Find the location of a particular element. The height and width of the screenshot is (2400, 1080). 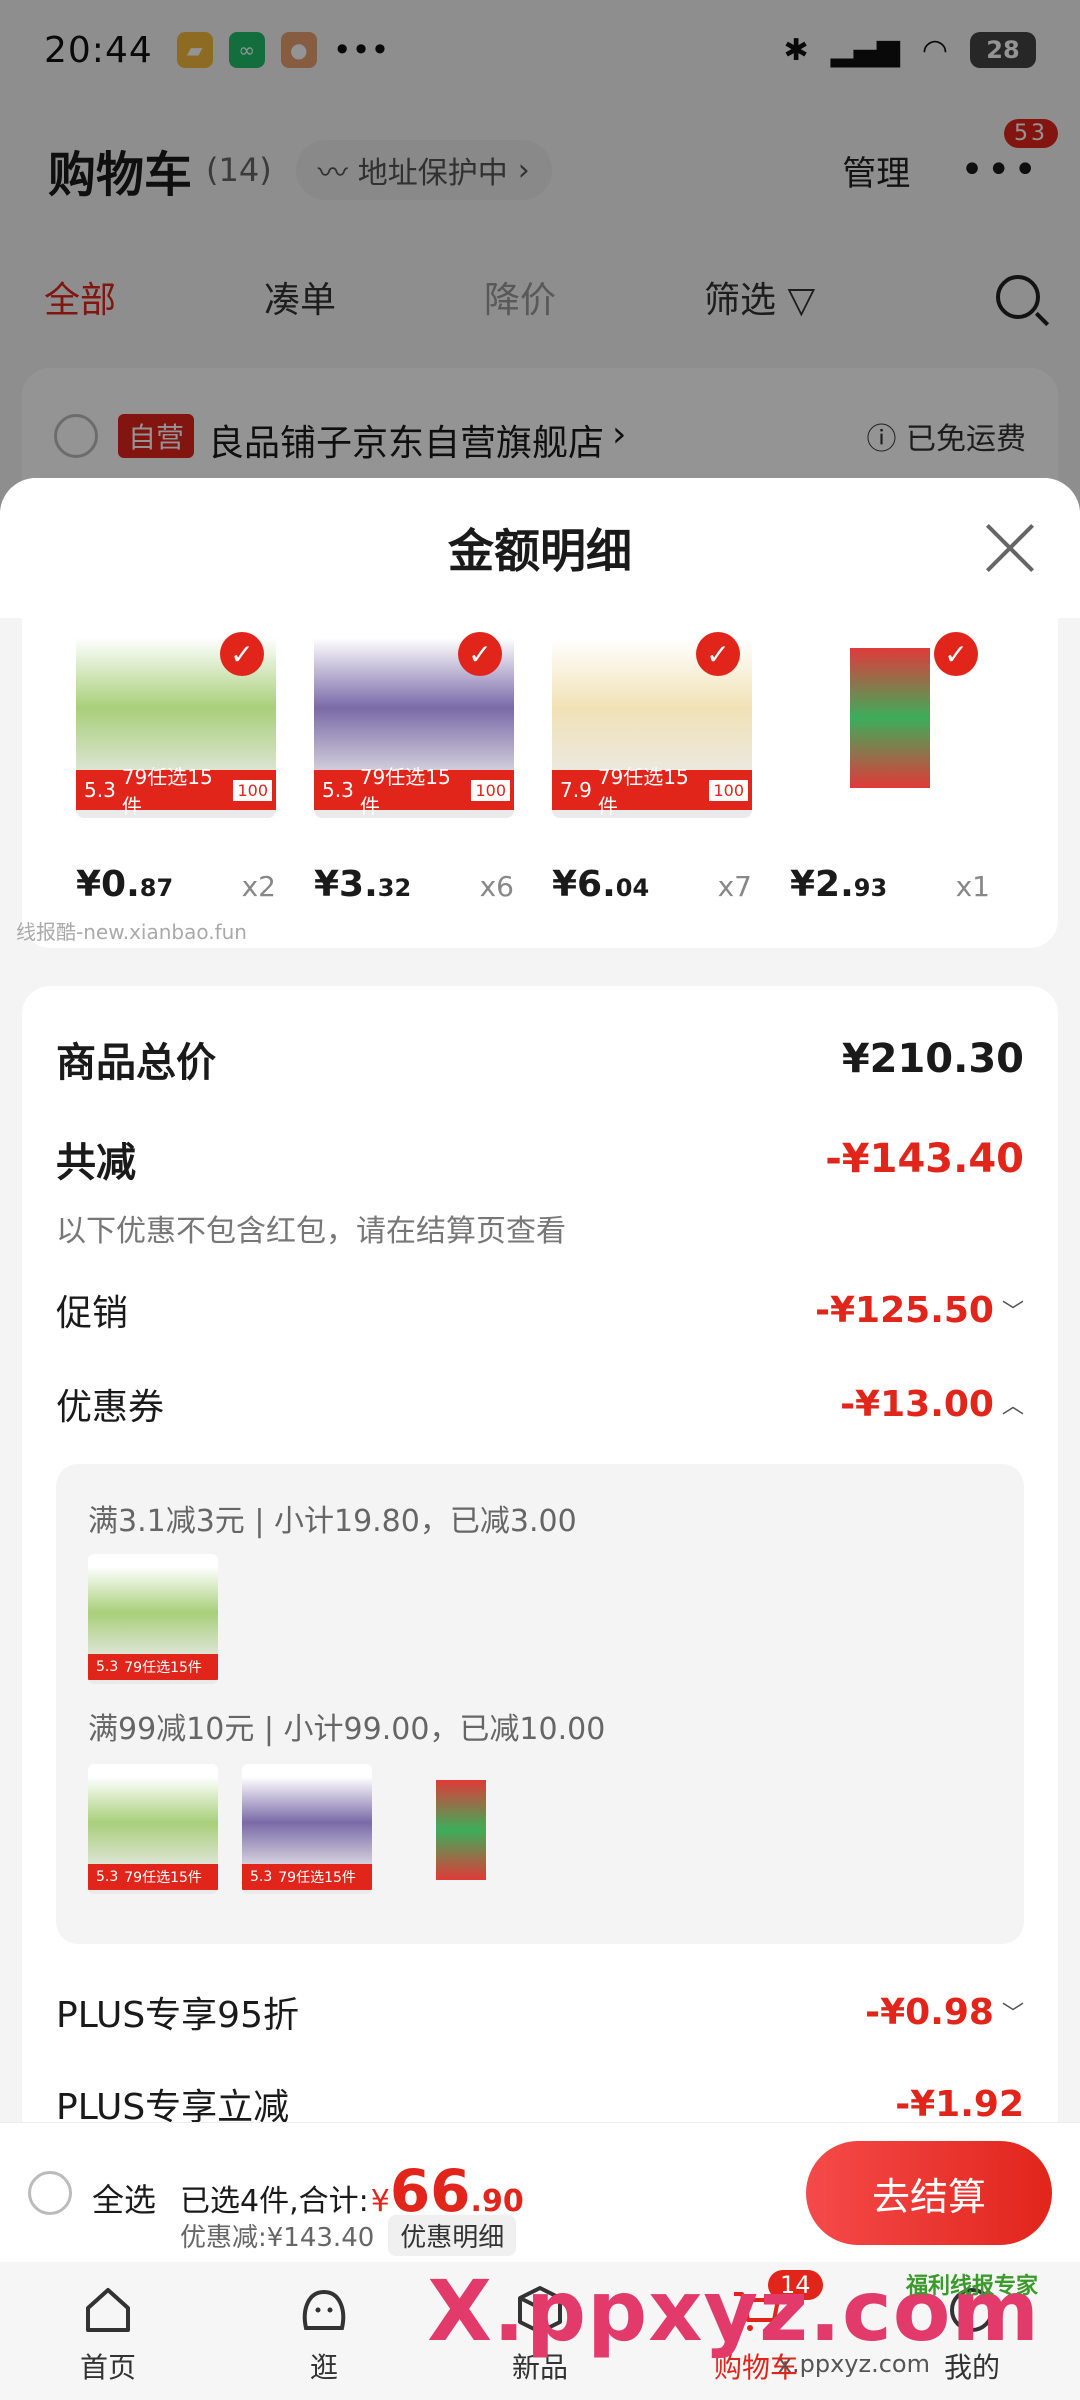

price-integer: ¥6. is located at coordinates (584, 884).